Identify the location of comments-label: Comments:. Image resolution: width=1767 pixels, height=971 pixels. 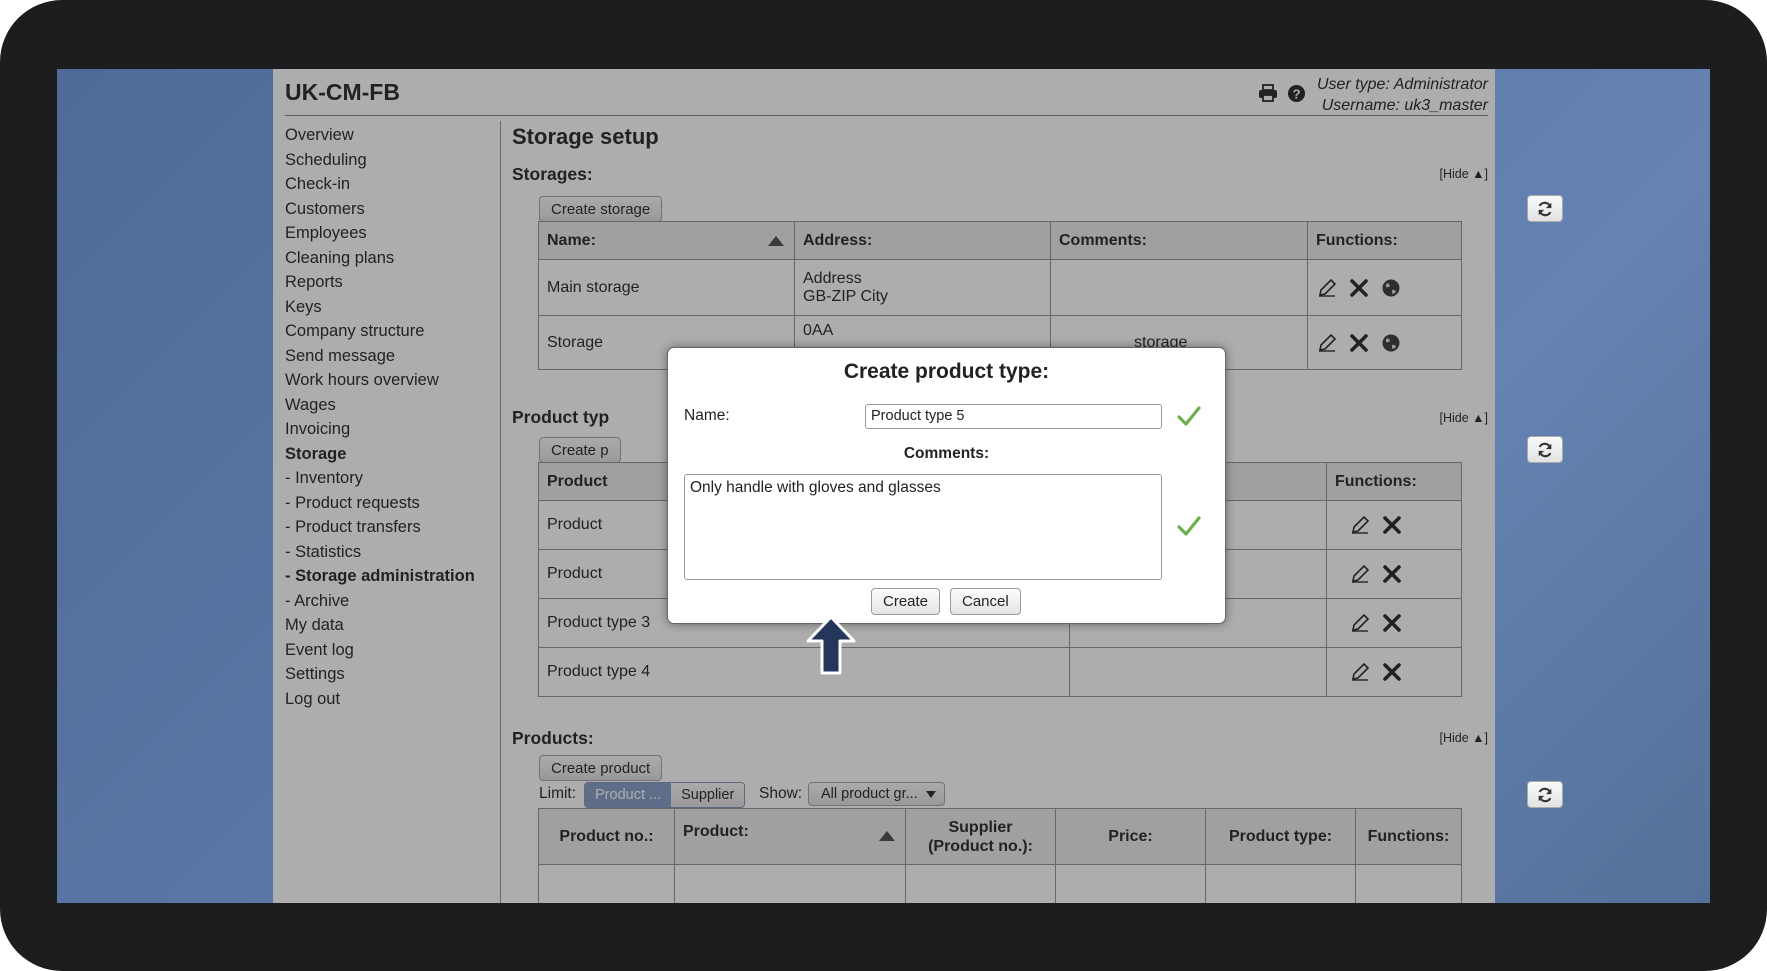
(946, 453).